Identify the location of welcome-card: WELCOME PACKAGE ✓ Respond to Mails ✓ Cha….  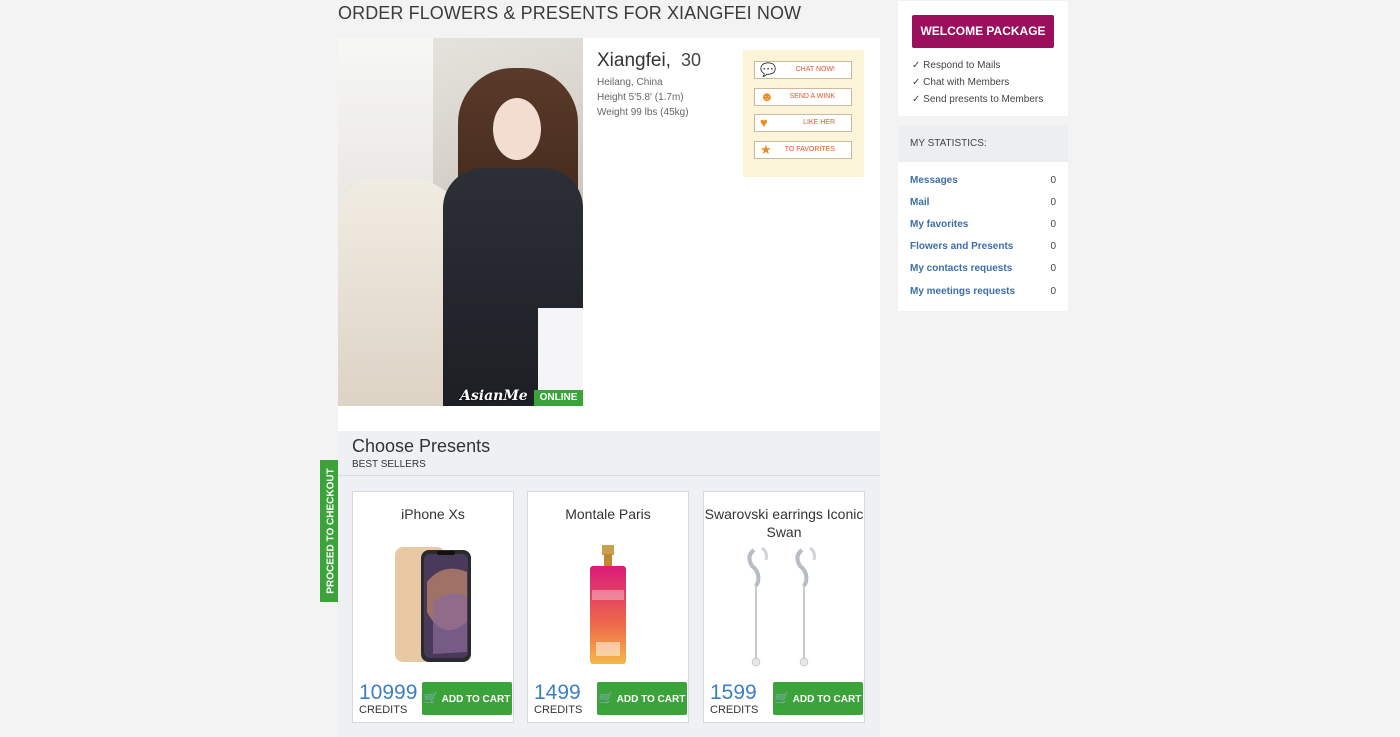
(983, 58).